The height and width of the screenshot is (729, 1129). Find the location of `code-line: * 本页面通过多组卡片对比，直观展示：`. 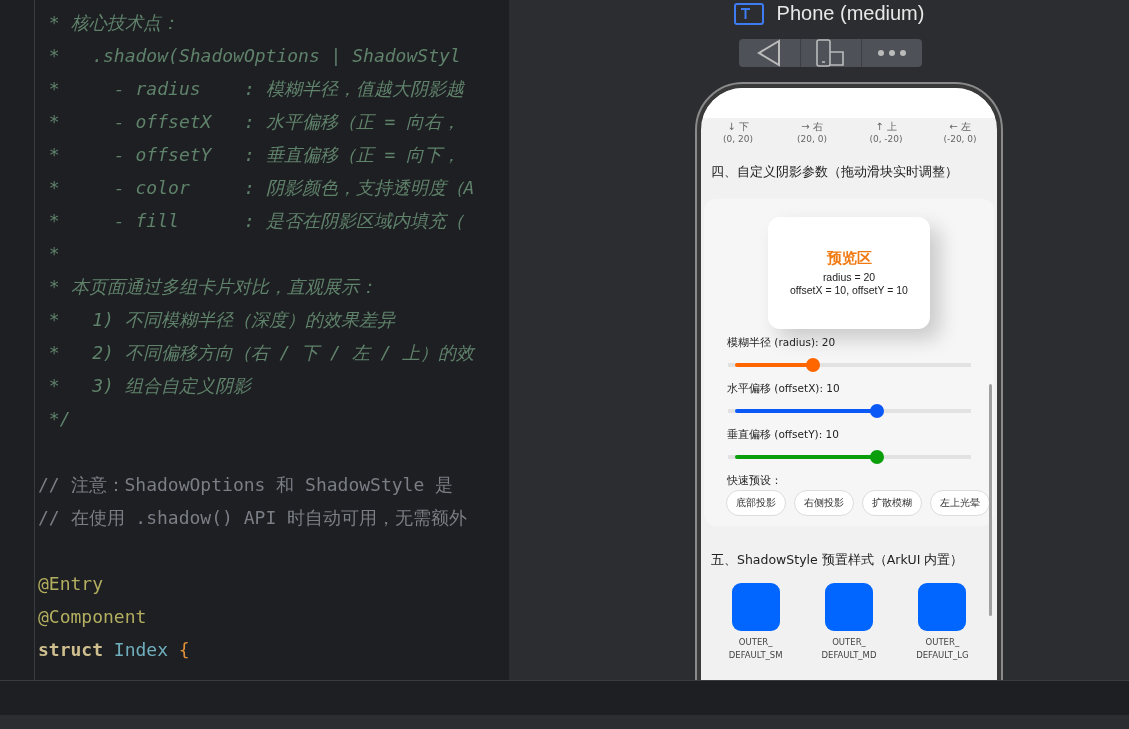

code-line: * 本页面通过多组卡片对比，直观展示： is located at coordinates (212, 287).